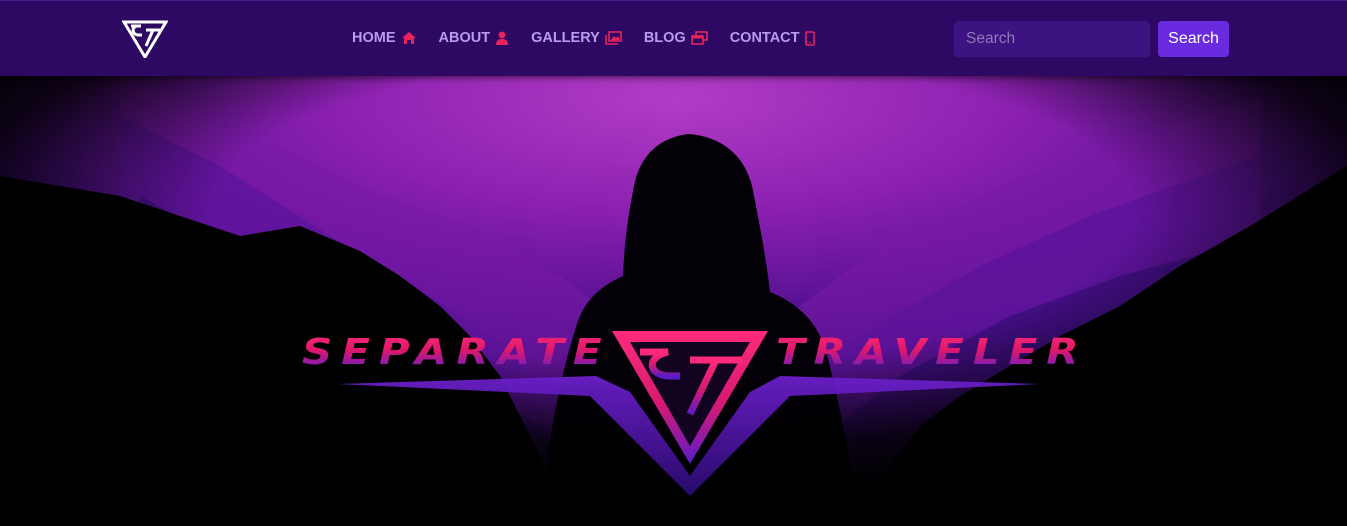  Describe the element at coordinates (464, 38) in the screenshot. I see `nav-about-label: ABOUT` at that location.